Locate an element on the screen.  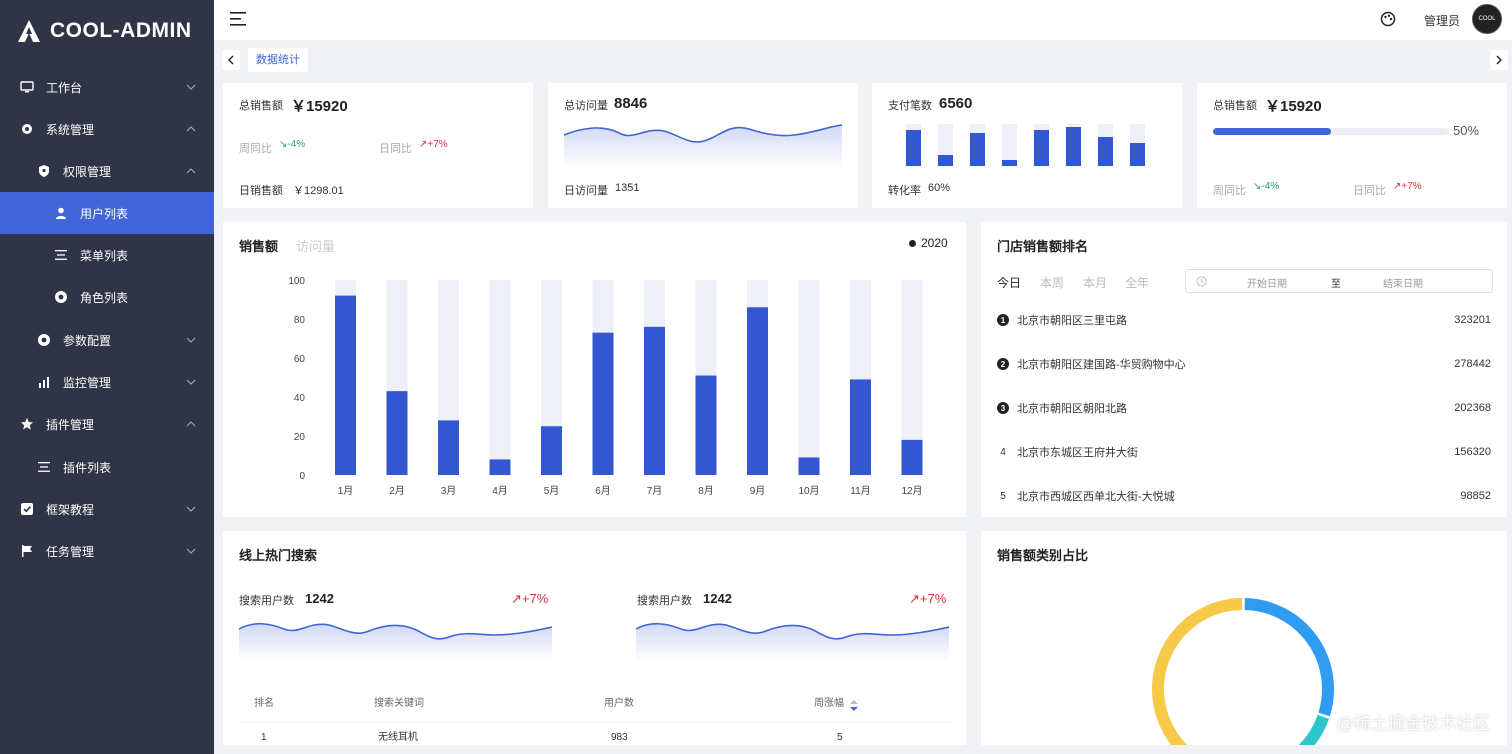
sidebar-item-6: 参数配置 is located at coordinates (107, 340).